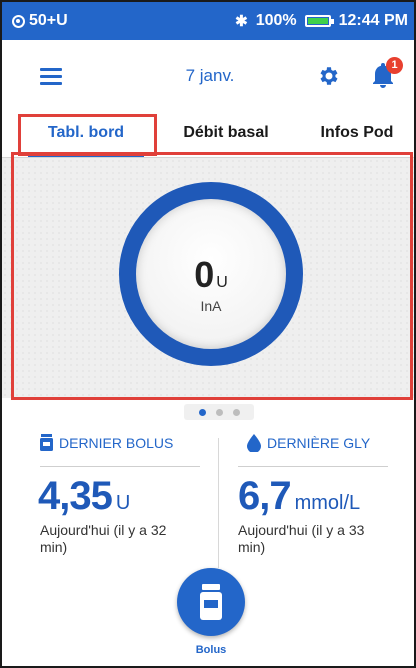 The image size is (416, 668). I want to click on battery-percent: 100%, so click(276, 20).